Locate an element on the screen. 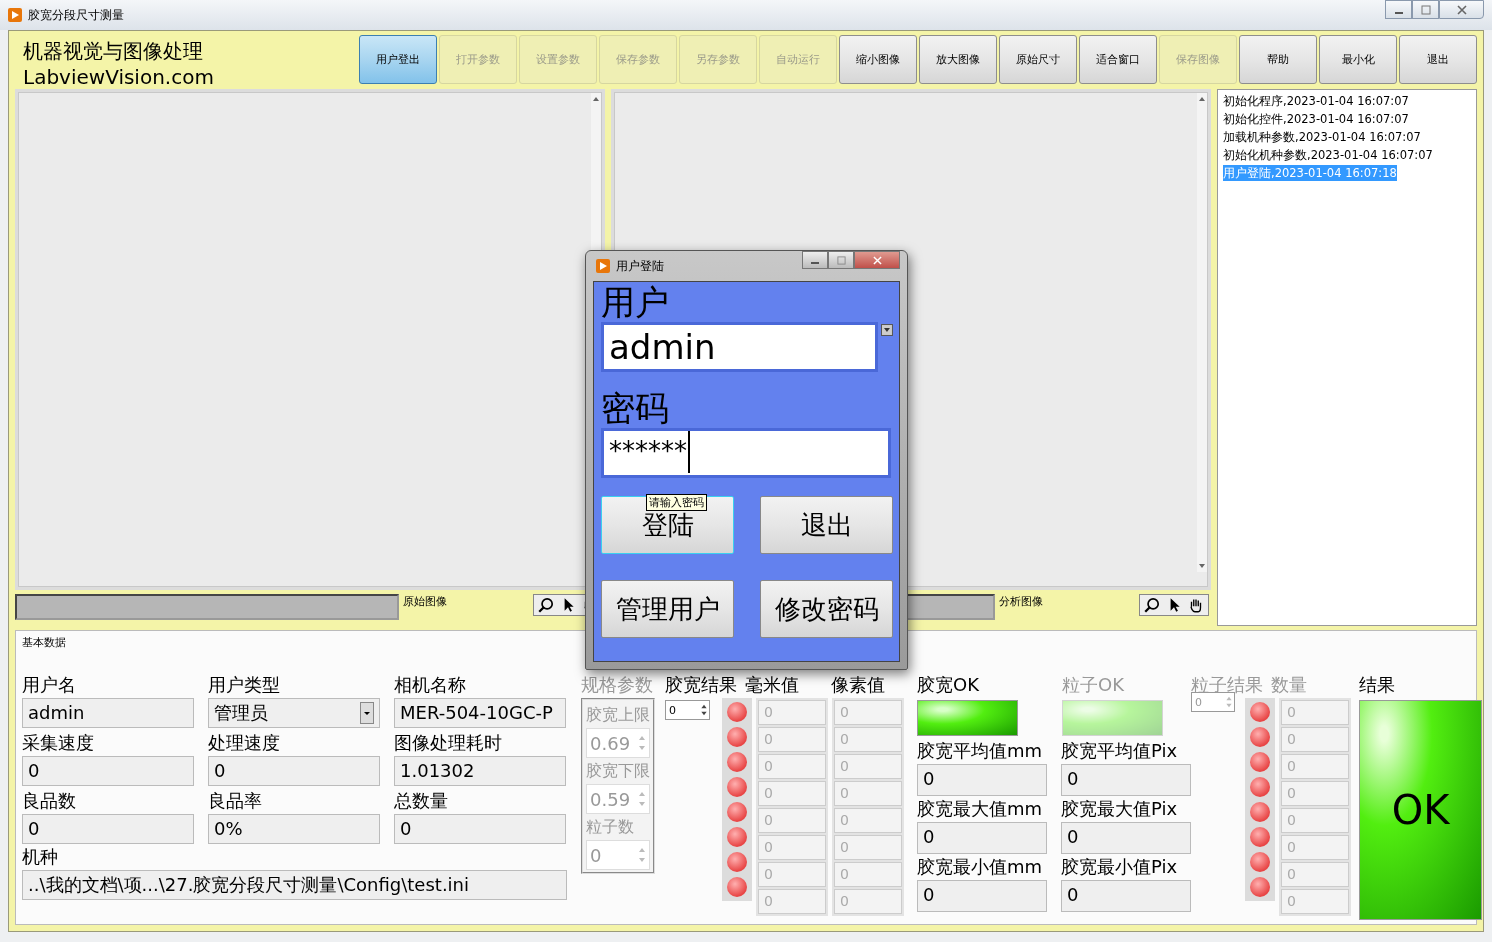  field-label: 良品率 is located at coordinates (235, 801).